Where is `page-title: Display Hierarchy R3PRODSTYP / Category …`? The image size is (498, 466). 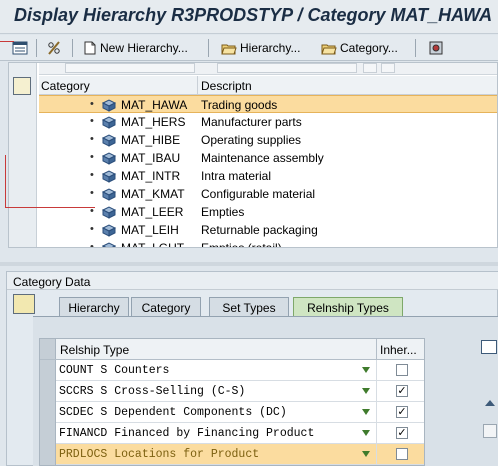
page-title: Display Hierarchy R3PRODSTYP / Category … is located at coordinates (253, 15).